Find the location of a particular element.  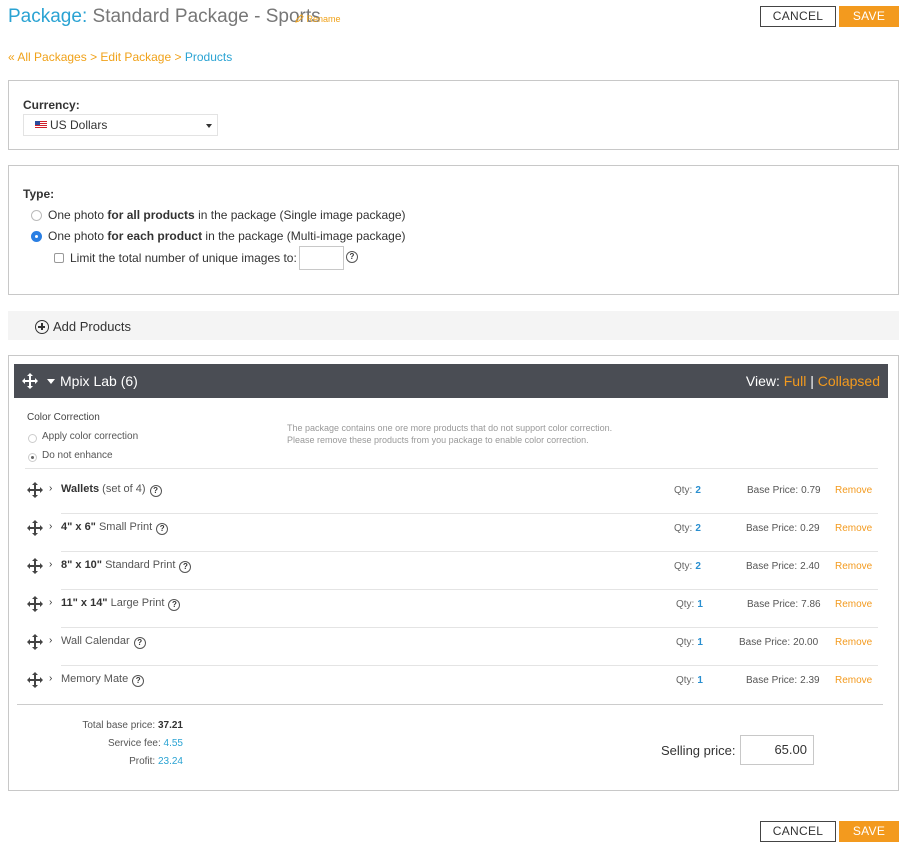

option-bold: for each product is located at coordinates (155, 236).